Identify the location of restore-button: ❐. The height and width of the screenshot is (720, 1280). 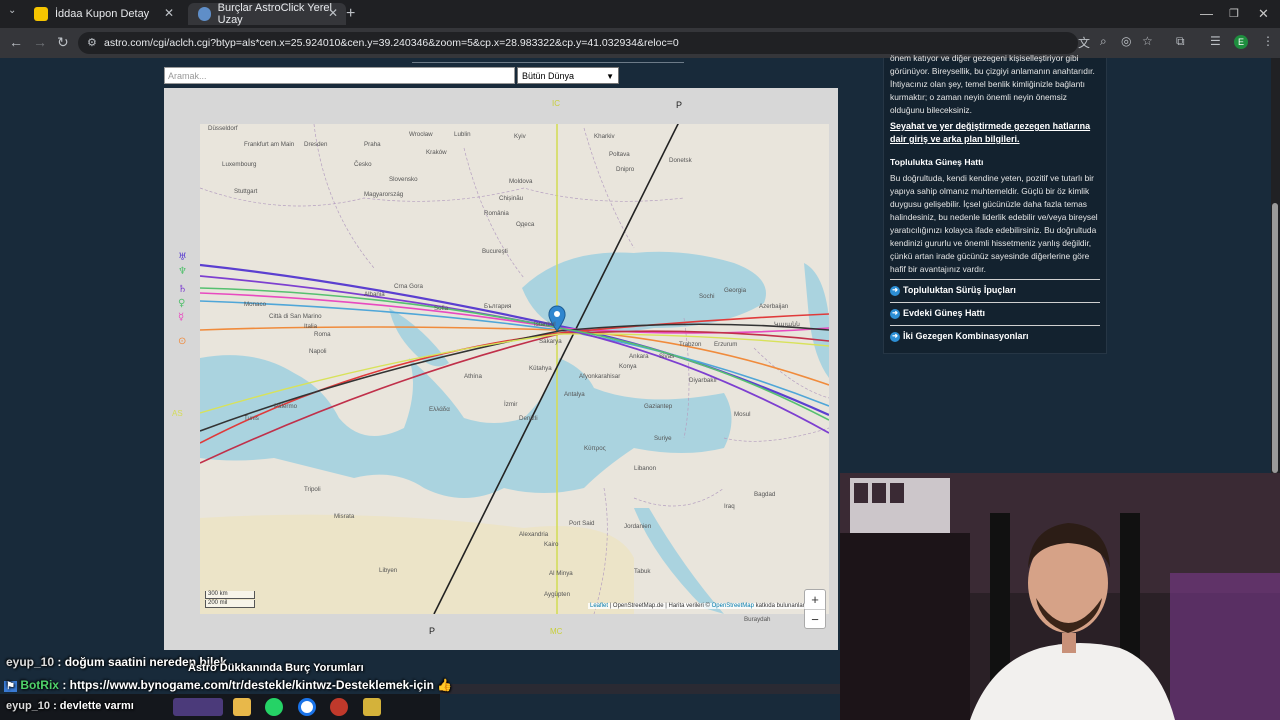
(1234, 13).